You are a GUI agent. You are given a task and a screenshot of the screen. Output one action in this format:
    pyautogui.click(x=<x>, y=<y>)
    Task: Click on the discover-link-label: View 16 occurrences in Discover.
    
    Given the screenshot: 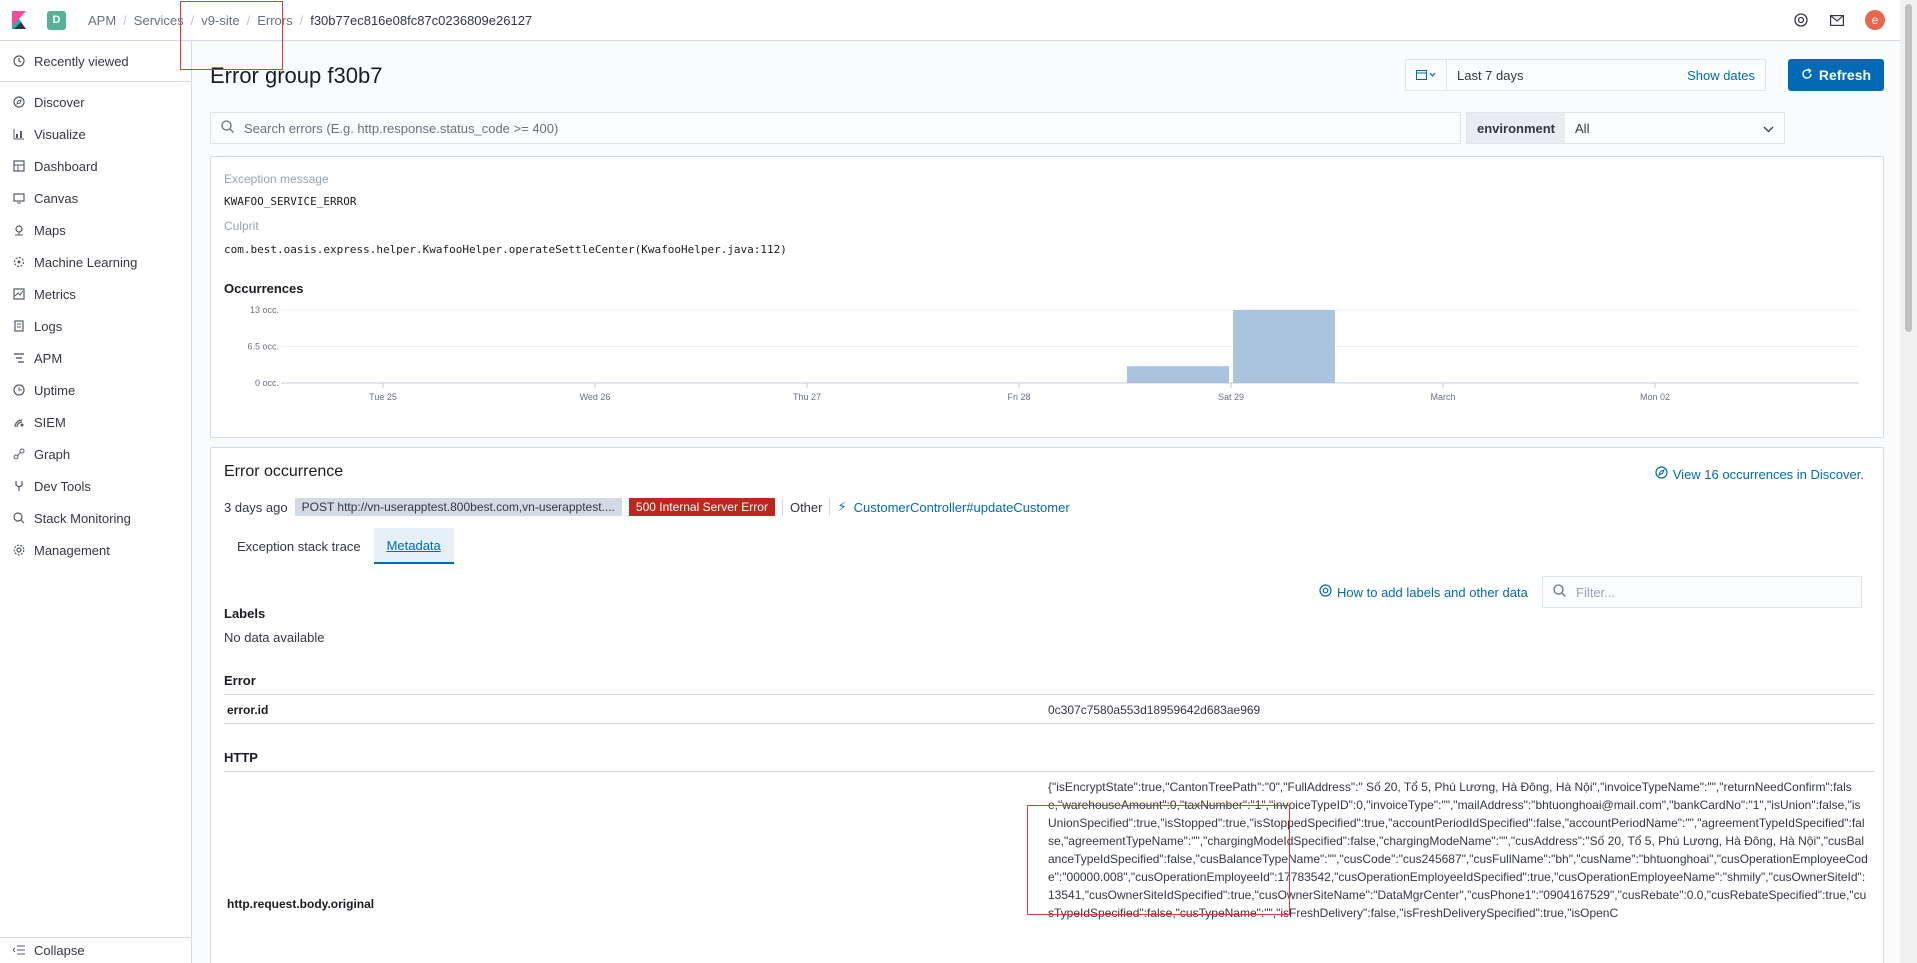 What is the action you would take?
    pyautogui.click(x=1768, y=474)
    